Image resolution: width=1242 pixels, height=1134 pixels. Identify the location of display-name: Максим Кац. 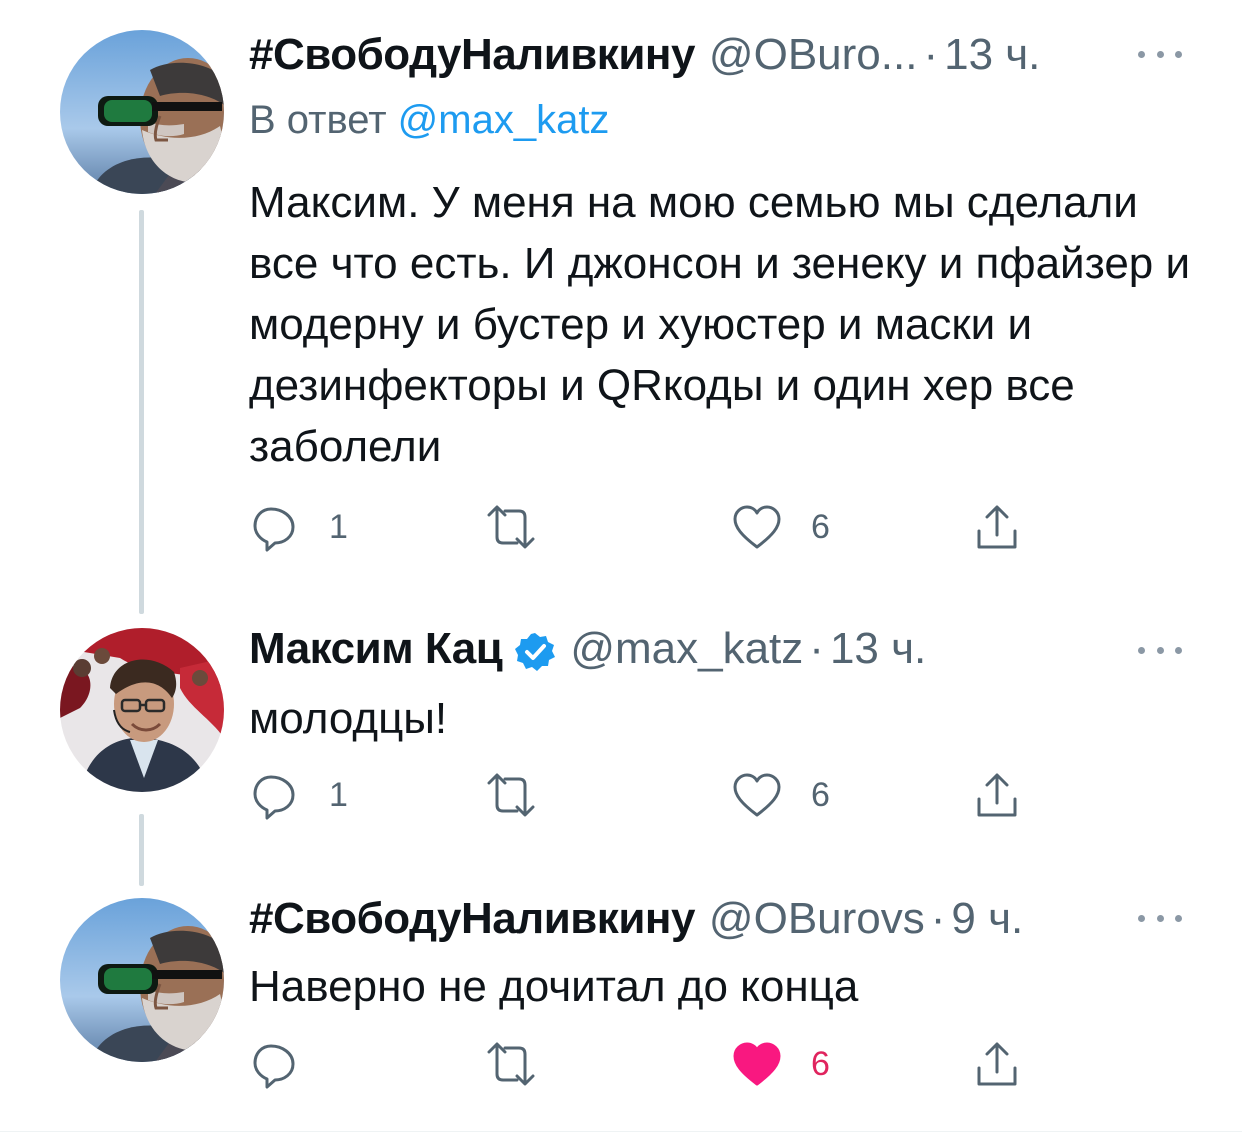
(376, 649).